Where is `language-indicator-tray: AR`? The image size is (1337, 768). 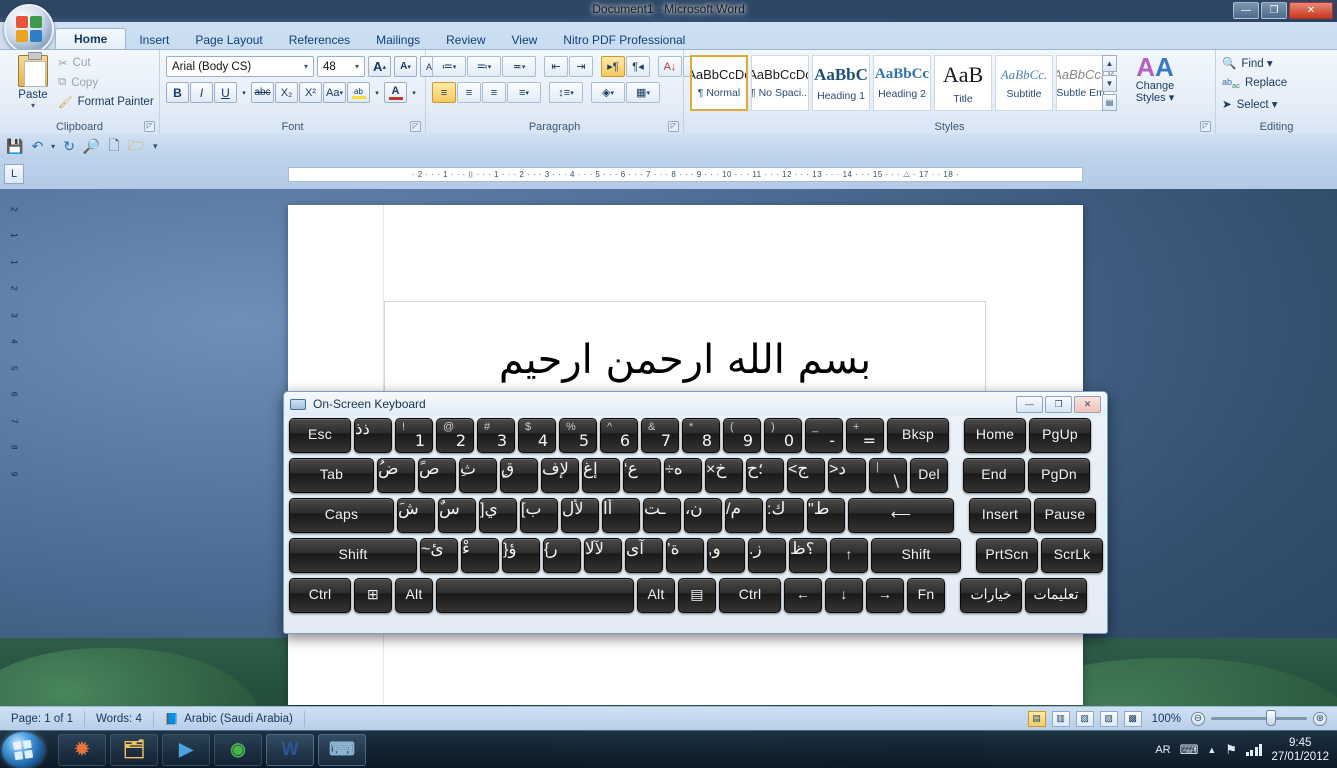 language-indicator-tray: AR is located at coordinates (1162, 750).